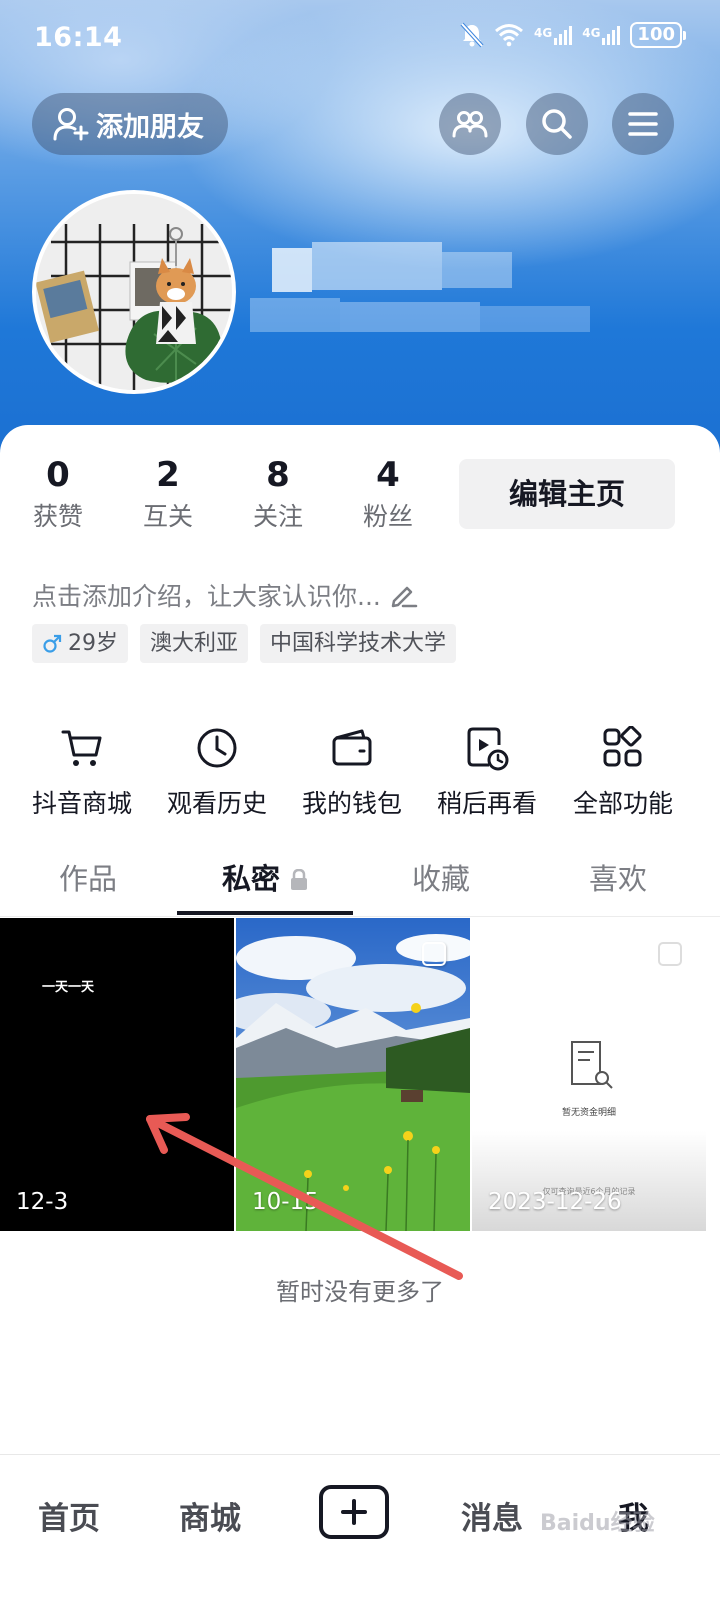  I want to click on stat-likes: 0 获赞, so click(58, 494).